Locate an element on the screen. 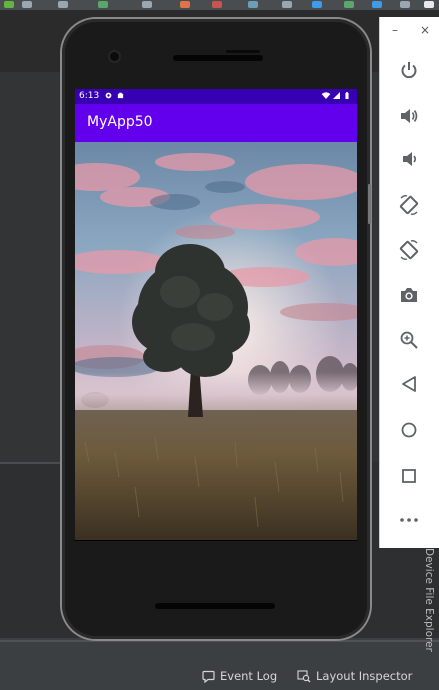 The width and height of the screenshot is (439, 690). sdk-manager-icon is located at coordinates (287, 4).